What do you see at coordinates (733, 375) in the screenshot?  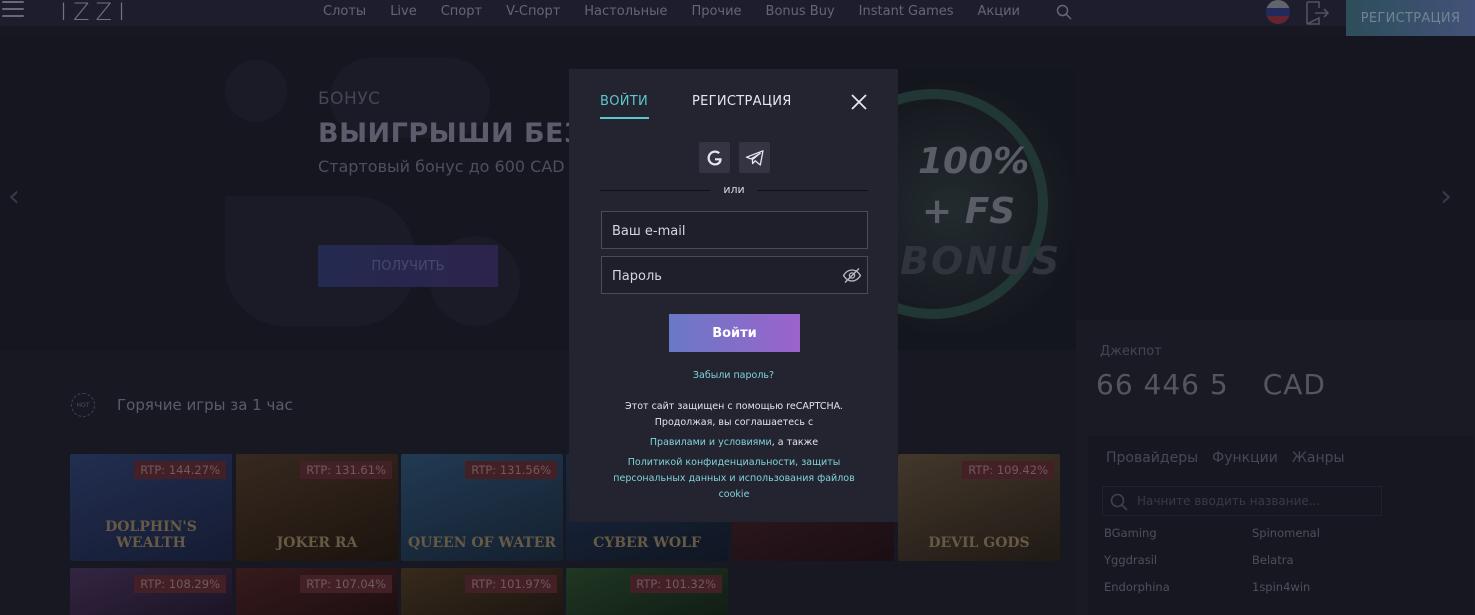 I see `forgot-password-link: Забыли пароль?` at bounding box center [733, 375].